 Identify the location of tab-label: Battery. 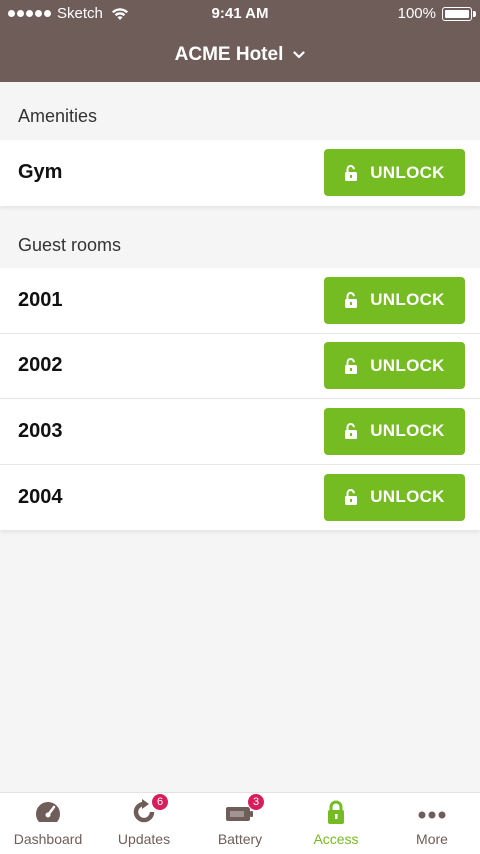
(240, 839).